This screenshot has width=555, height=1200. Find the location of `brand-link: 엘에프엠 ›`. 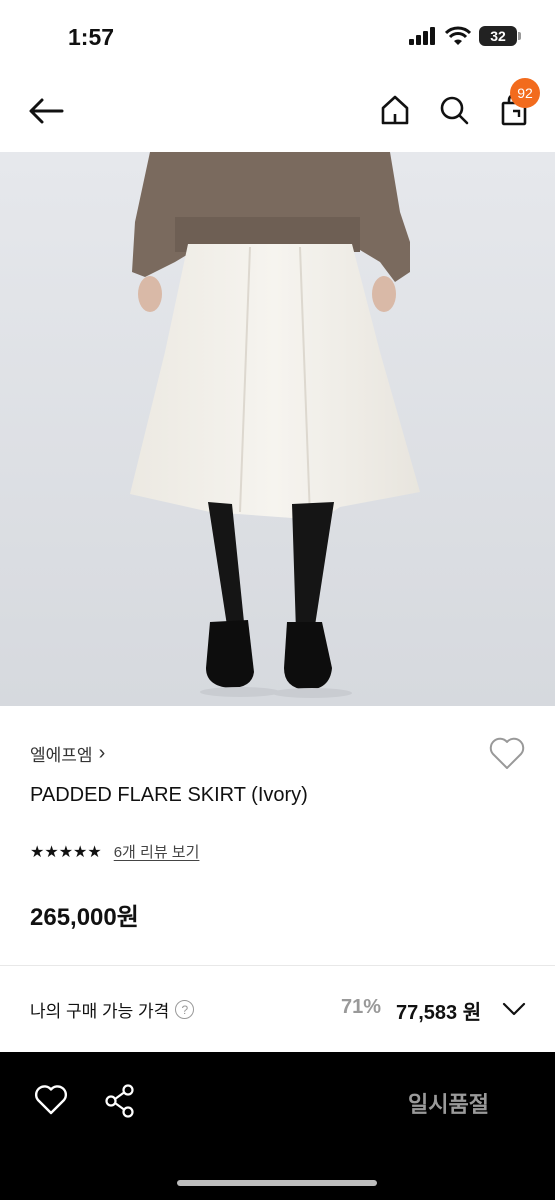

brand-link: 엘에프엠 › is located at coordinates (67, 753).